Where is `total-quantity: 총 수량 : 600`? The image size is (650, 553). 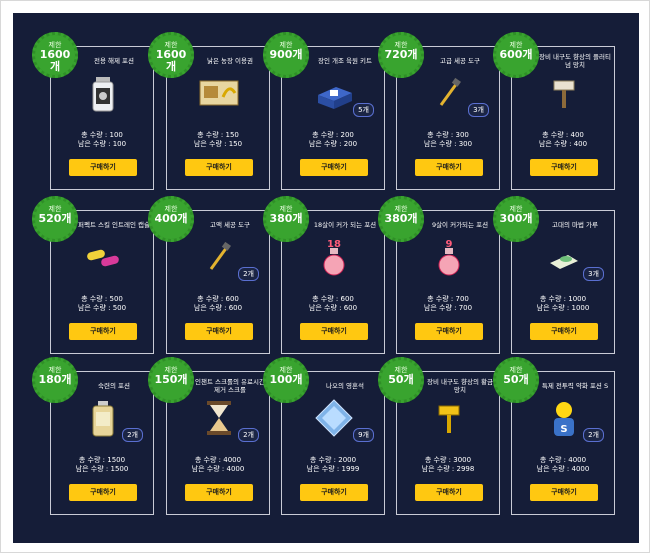 total-quantity: 총 수량 : 600 is located at coordinates (218, 299).